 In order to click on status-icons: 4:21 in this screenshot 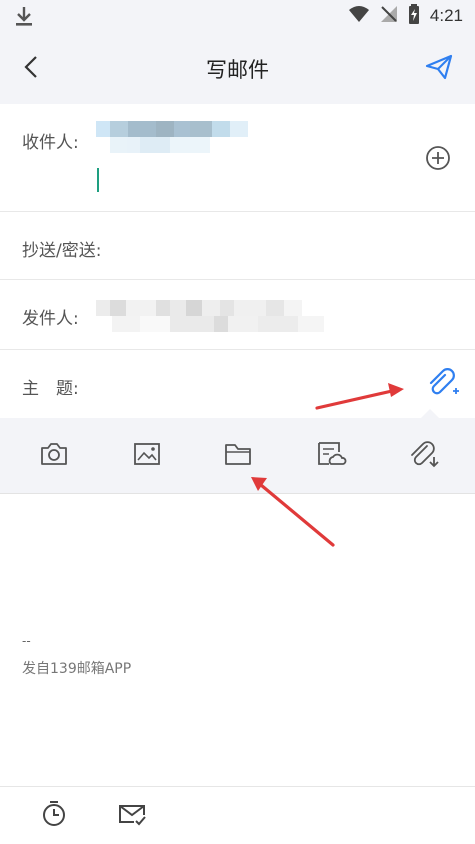, I will do `click(405, 16)`.